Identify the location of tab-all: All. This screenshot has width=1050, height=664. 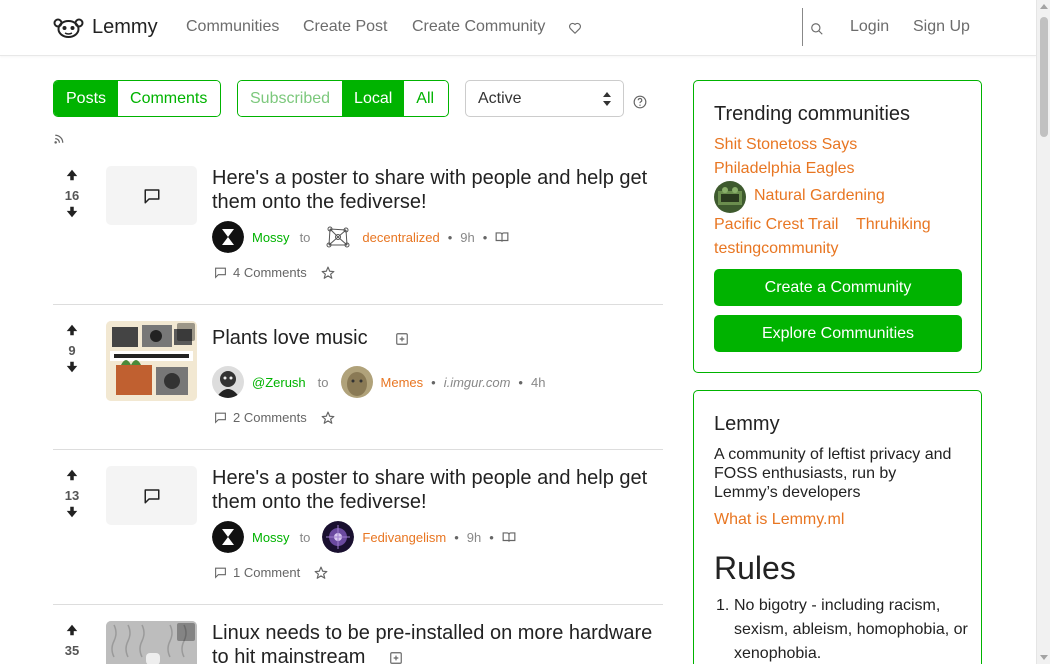
(425, 98).